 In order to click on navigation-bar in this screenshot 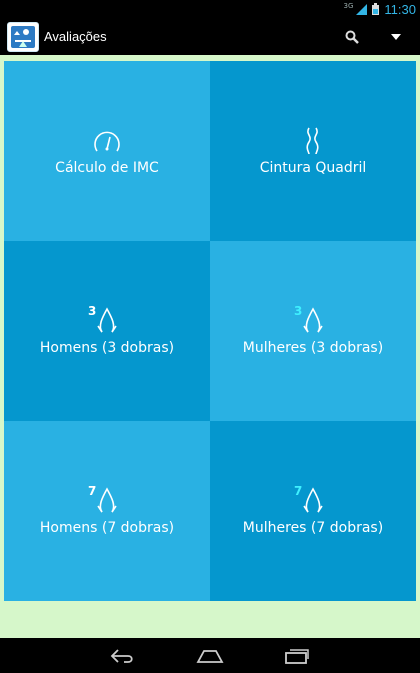, I will do `click(210, 655)`.